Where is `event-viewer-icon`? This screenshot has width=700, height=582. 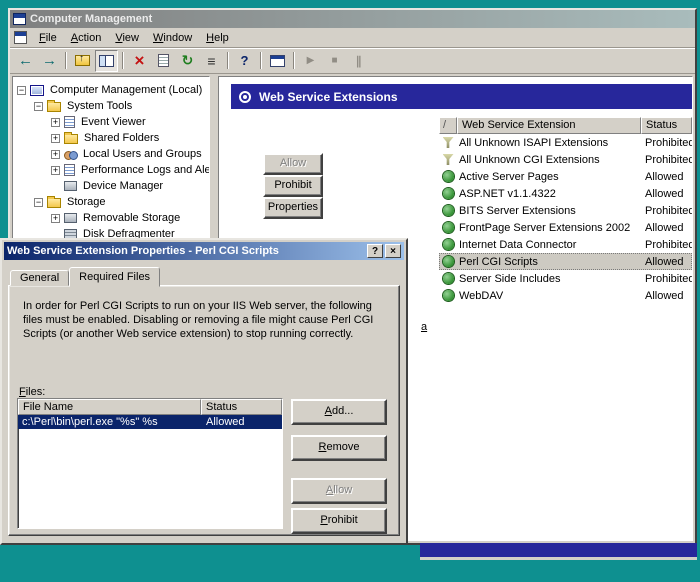 event-viewer-icon is located at coordinates (69, 122).